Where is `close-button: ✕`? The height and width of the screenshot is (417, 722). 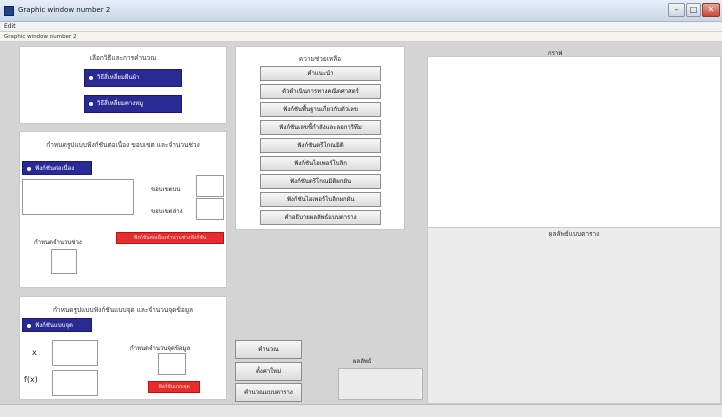 close-button: ✕ is located at coordinates (711, 10).